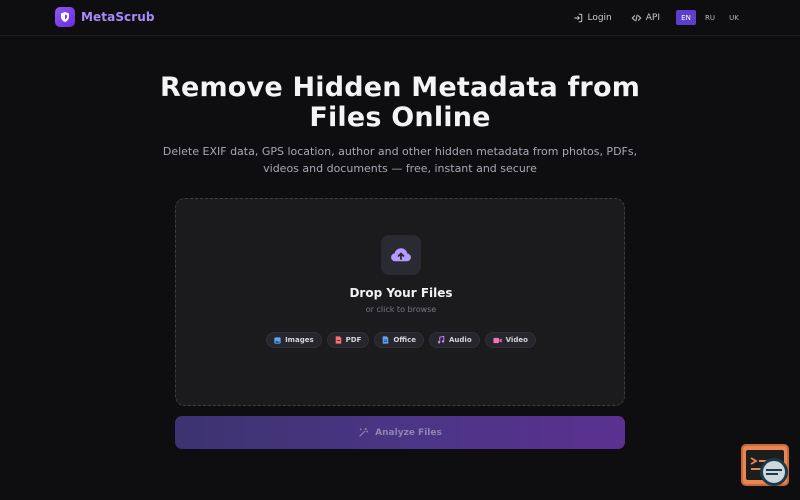  Describe the element at coordinates (686, 17) in the screenshot. I see `lang-en-button: EN` at that location.